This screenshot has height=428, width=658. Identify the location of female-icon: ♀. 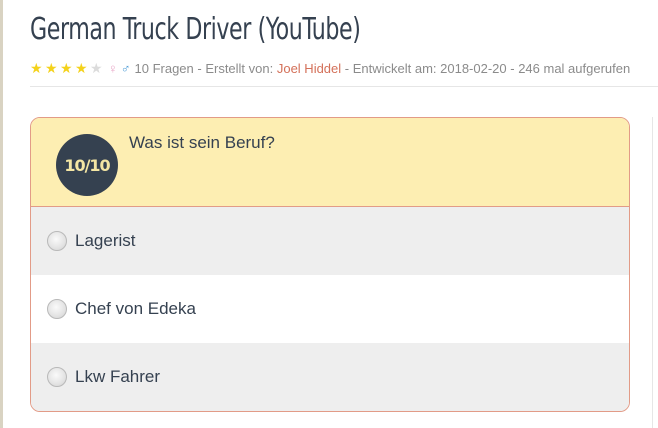
(113, 68).